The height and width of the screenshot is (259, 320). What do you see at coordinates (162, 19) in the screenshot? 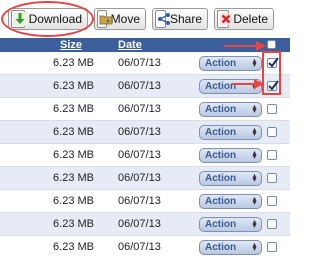
I see `share-icon` at bounding box center [162, 19].